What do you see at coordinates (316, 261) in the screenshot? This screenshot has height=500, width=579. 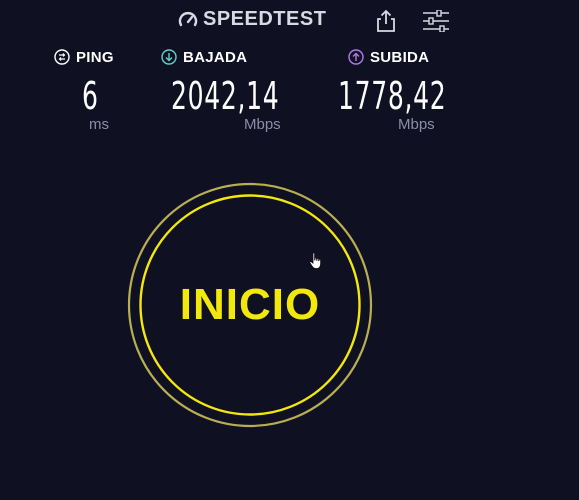 I see `hand-cursor-icon` at bounding box center [316, 261].